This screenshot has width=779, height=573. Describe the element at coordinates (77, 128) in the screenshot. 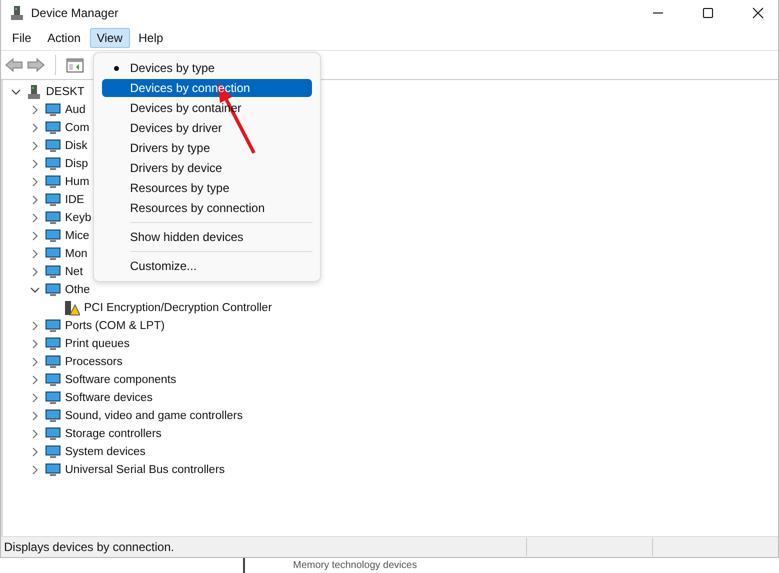

I see `tree-item: Com` at that location.